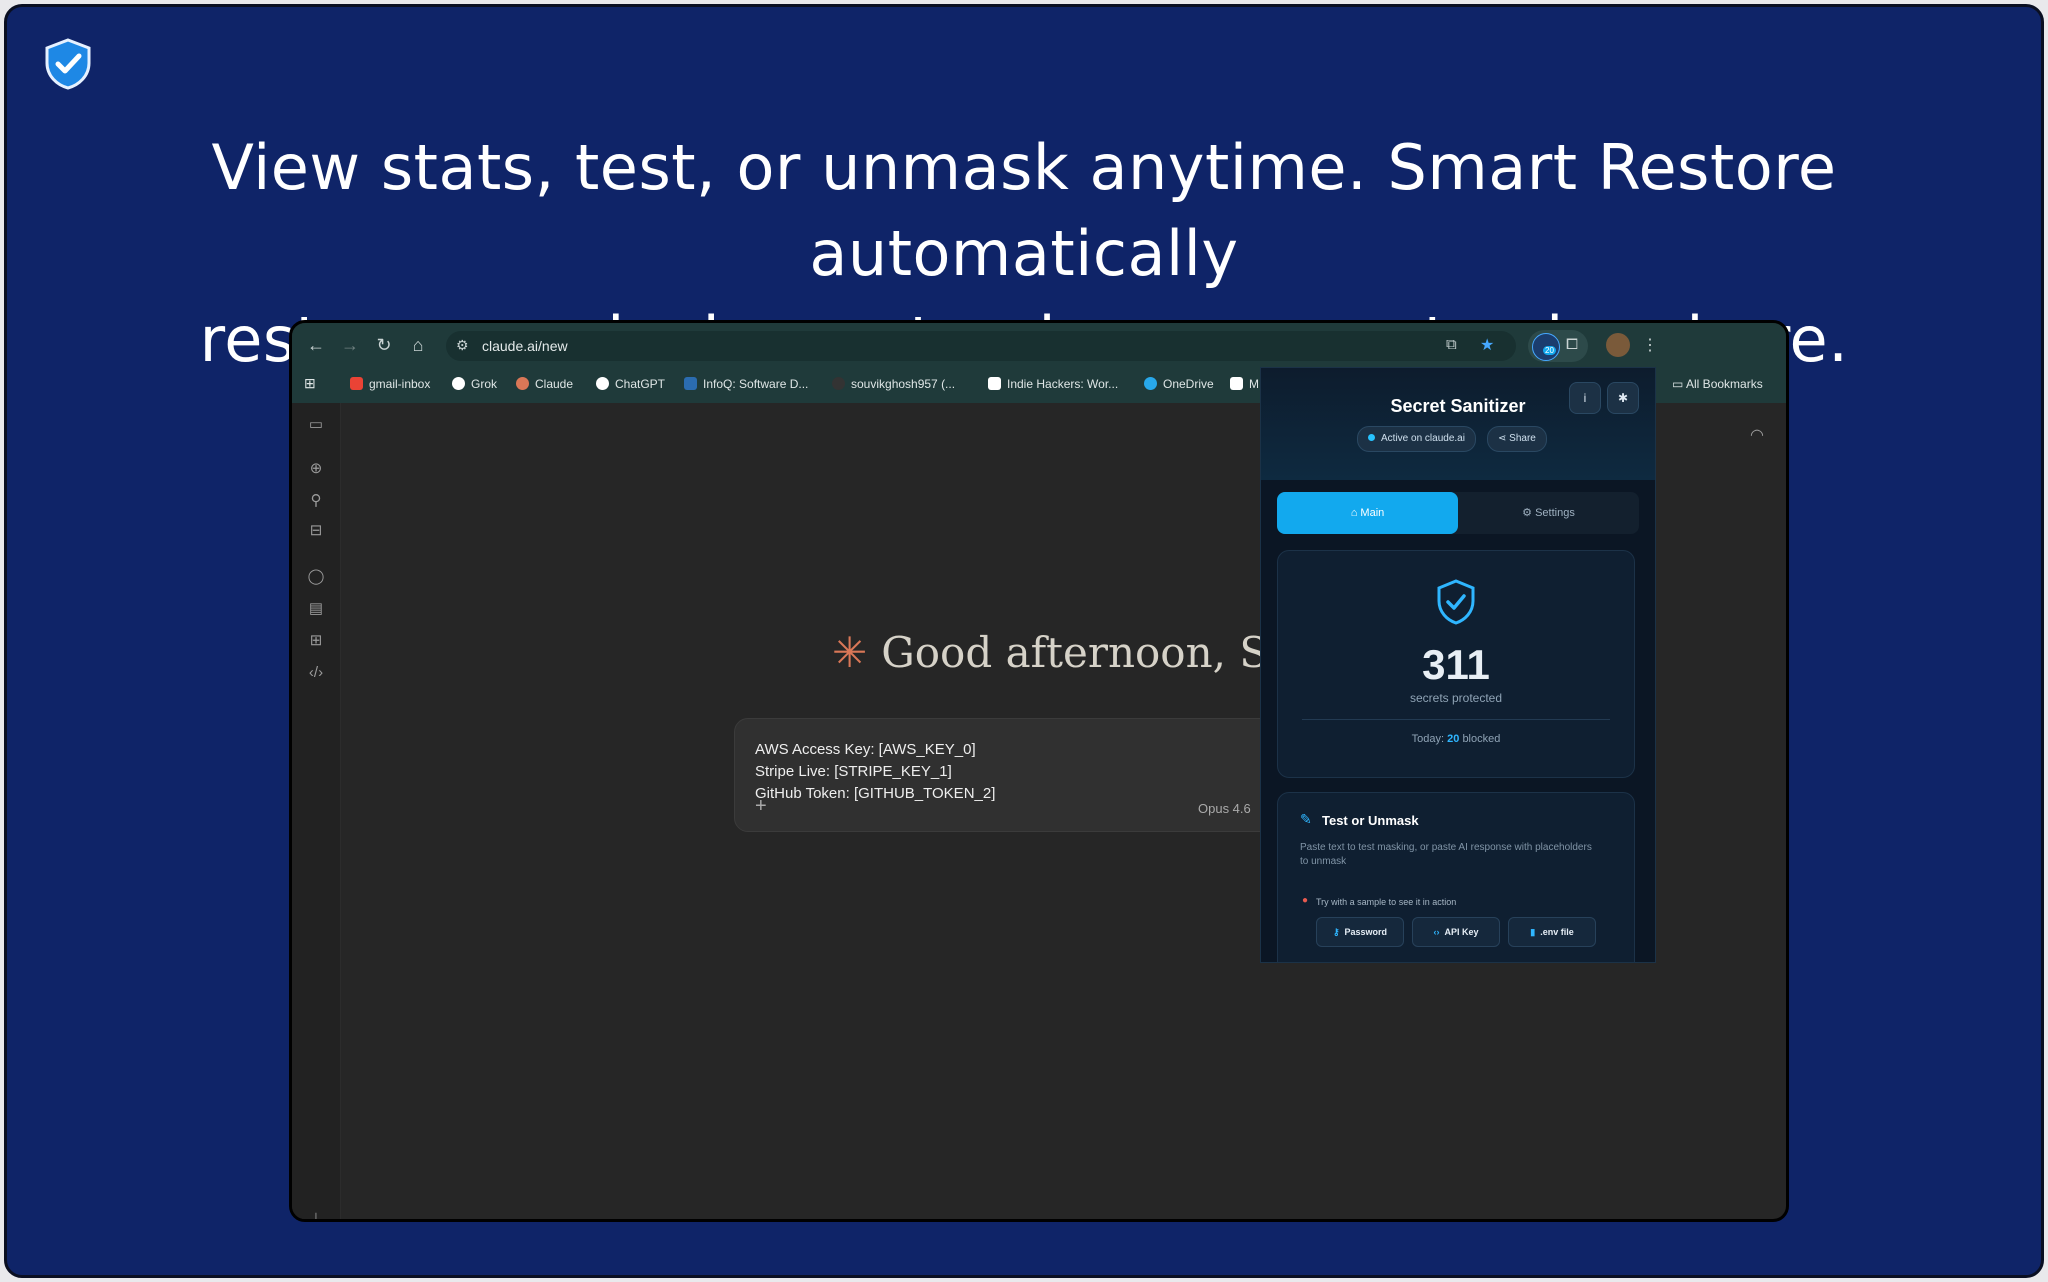 The image size is (2048, 1282). What do you see at coordinates (316, 345) in the screenshot?
I see `back-arrow-icon: ←` at bounding box center [316, 345].